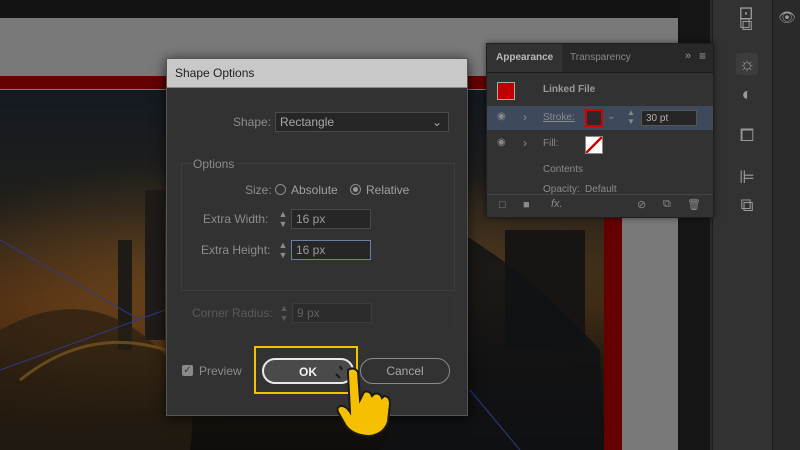 The image size is (800, 450). Describe the element at coordinates (215, 73) in the screenshot. I see `dialog-title: Shape Options` at that location.